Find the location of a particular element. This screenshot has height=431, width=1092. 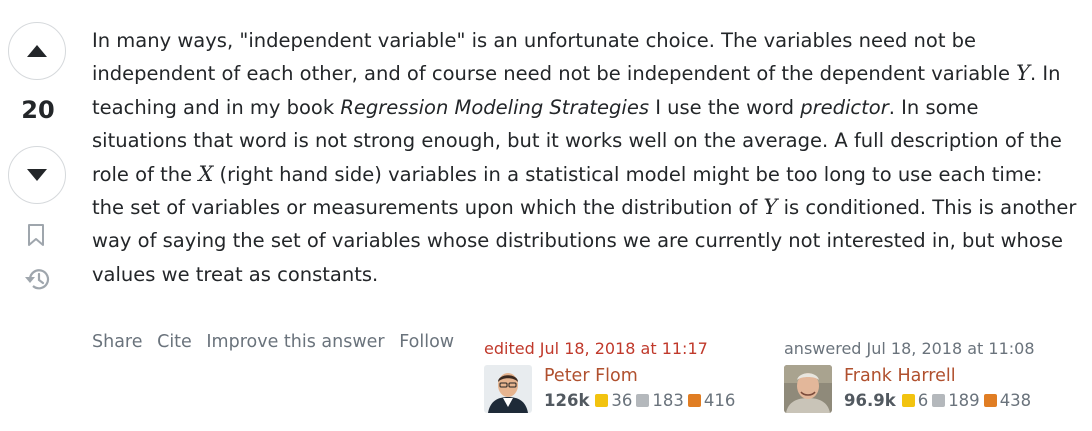

improve-answer-link: Improve this answer is located at coordinates (295, 342).